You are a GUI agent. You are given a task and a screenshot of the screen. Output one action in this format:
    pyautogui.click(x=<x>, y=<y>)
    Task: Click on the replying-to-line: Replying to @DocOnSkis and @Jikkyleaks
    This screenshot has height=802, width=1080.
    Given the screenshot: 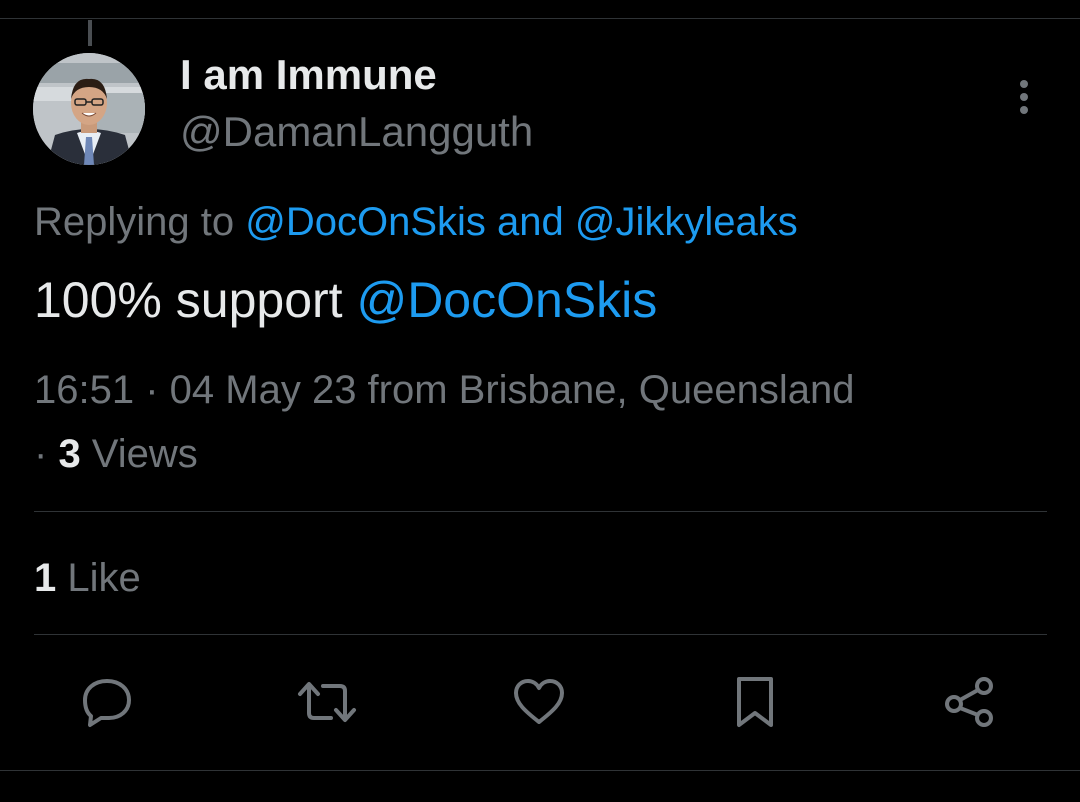 What is the action you would take?
    pyautogui.click(x=416, y=222)
    